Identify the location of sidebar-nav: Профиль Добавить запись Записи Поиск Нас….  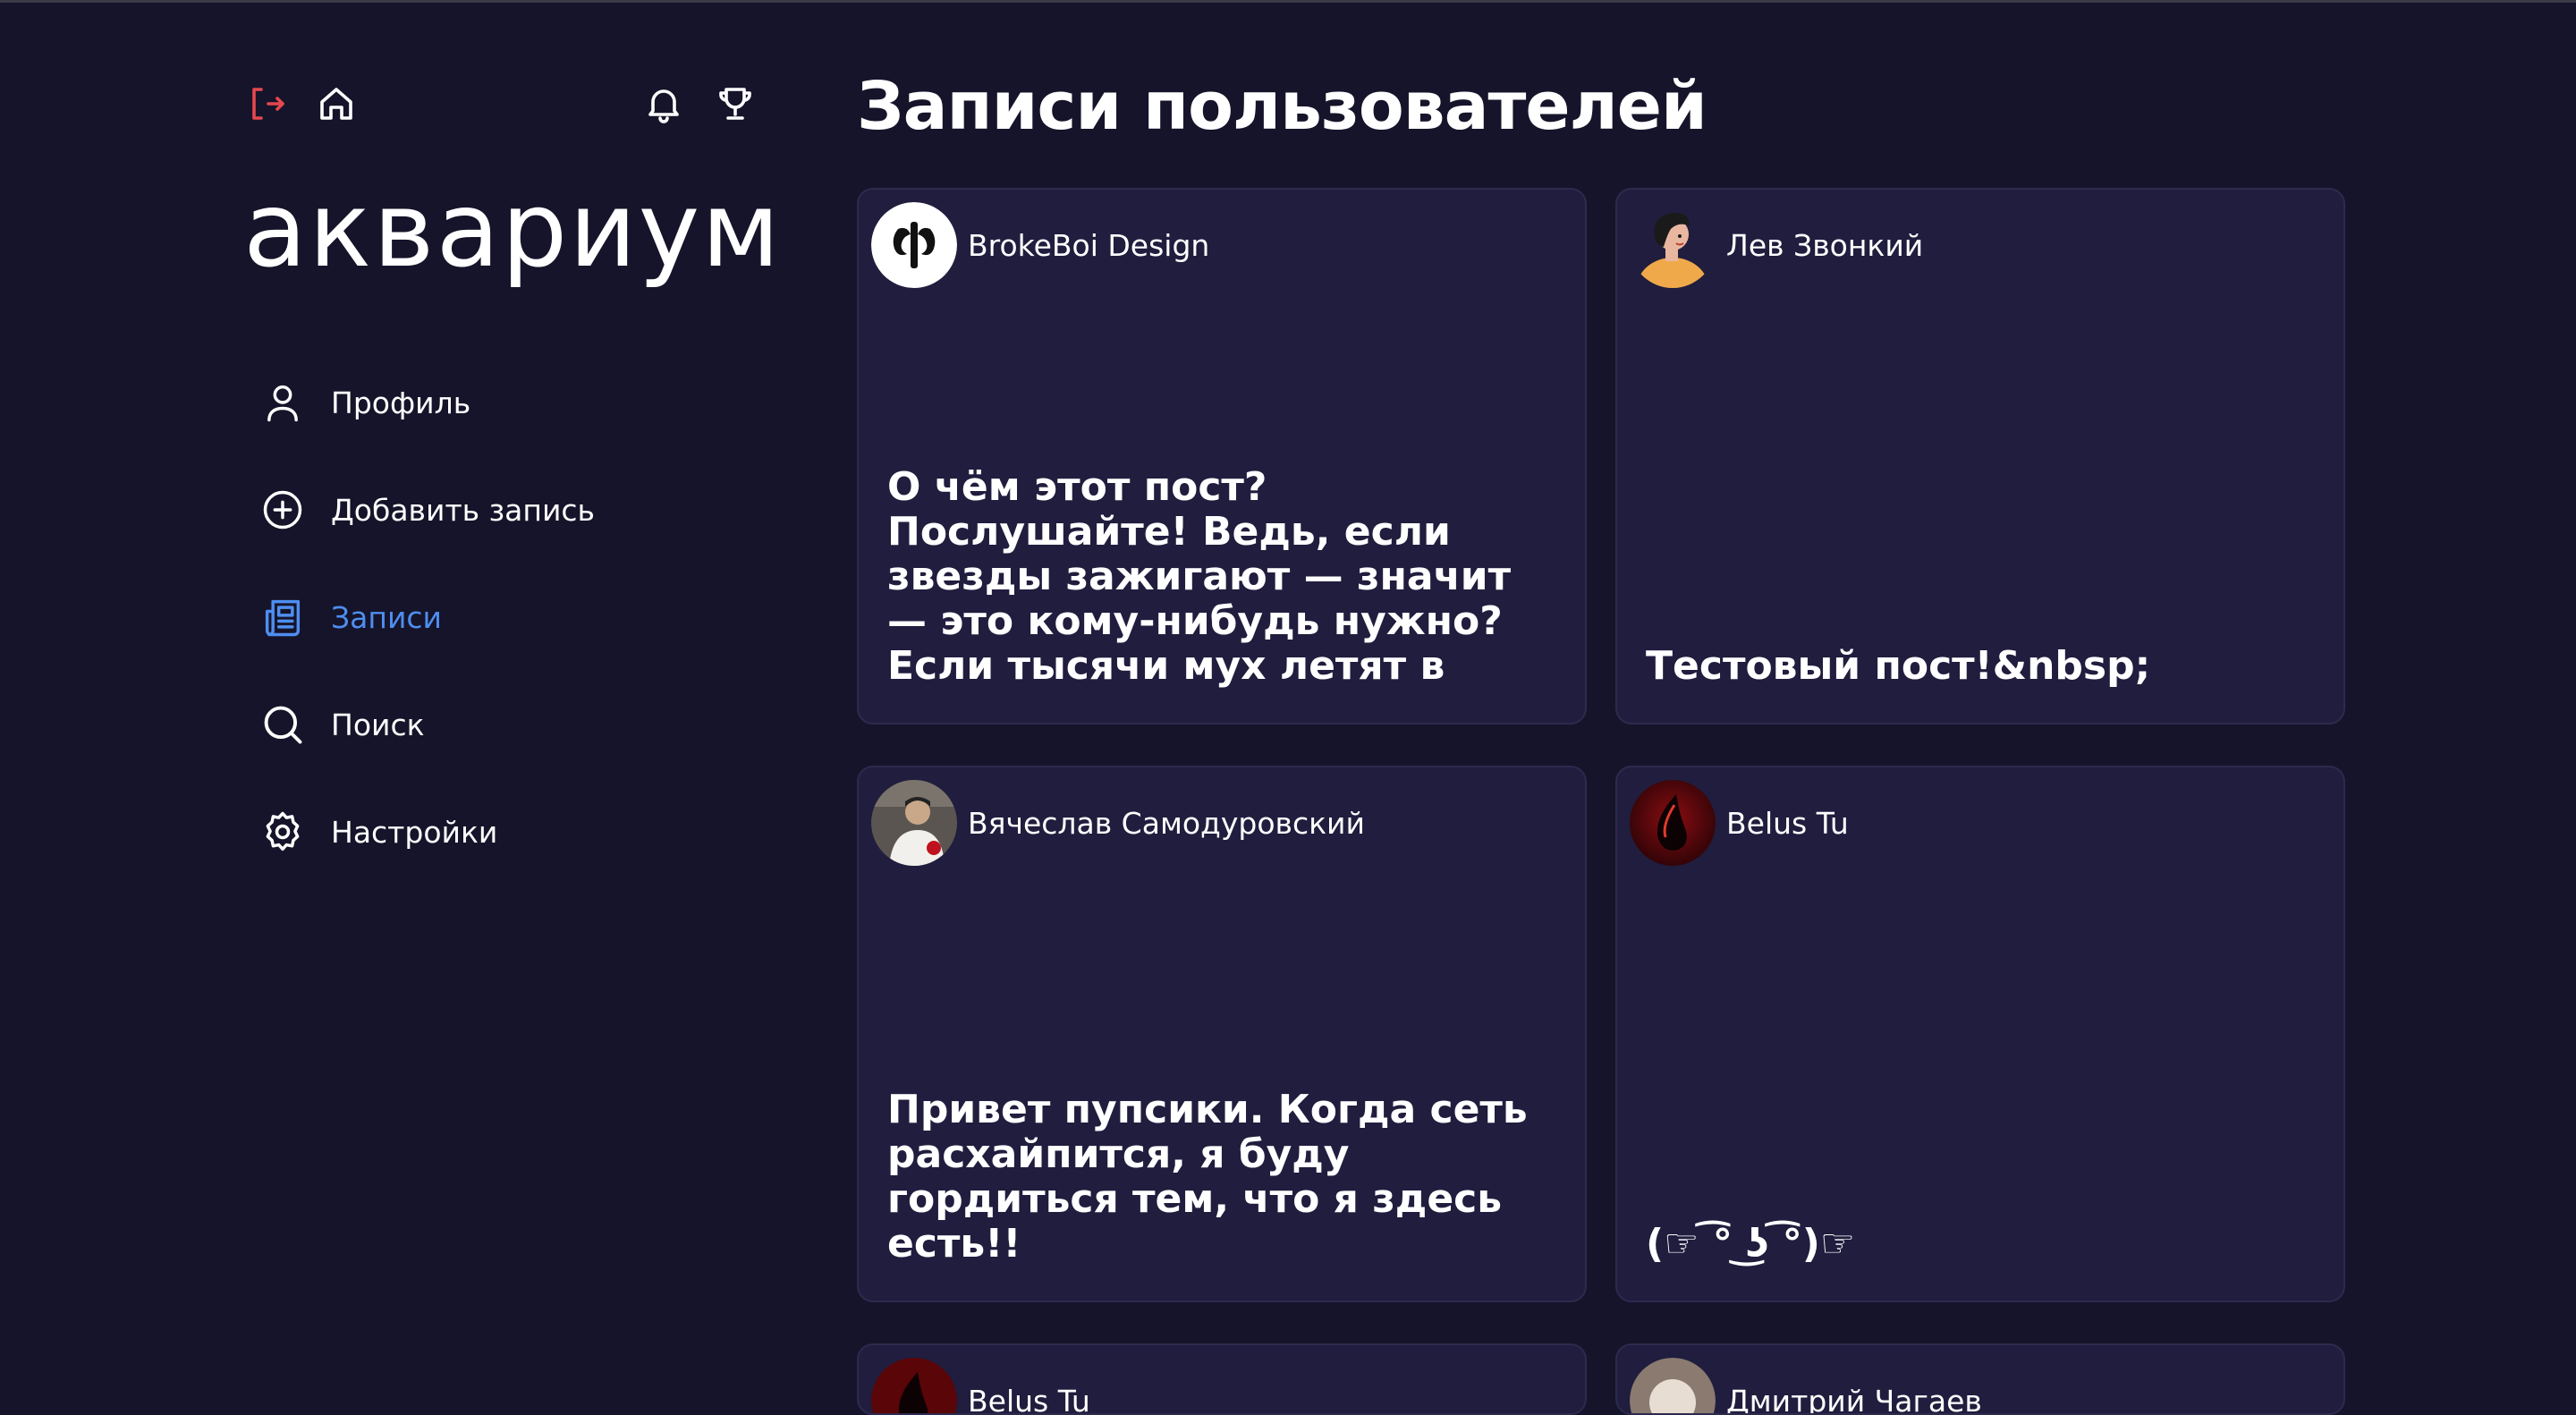
(427, 617).